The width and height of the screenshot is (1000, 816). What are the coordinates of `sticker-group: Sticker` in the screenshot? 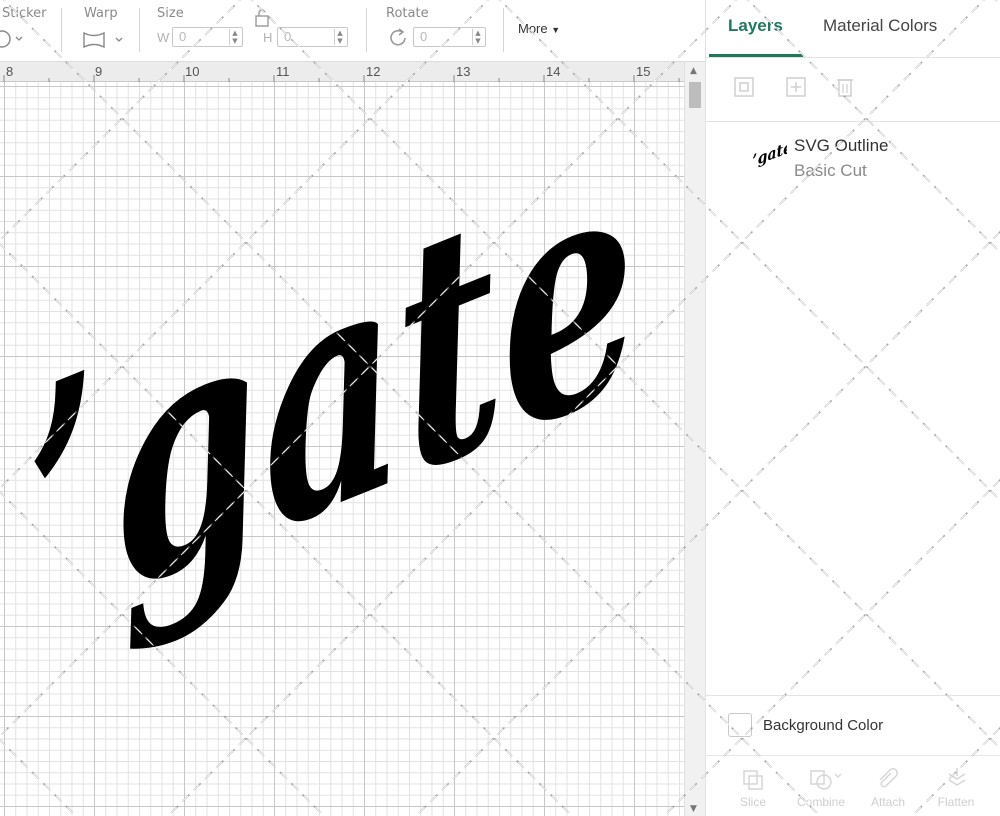 It's located at (29, 31).